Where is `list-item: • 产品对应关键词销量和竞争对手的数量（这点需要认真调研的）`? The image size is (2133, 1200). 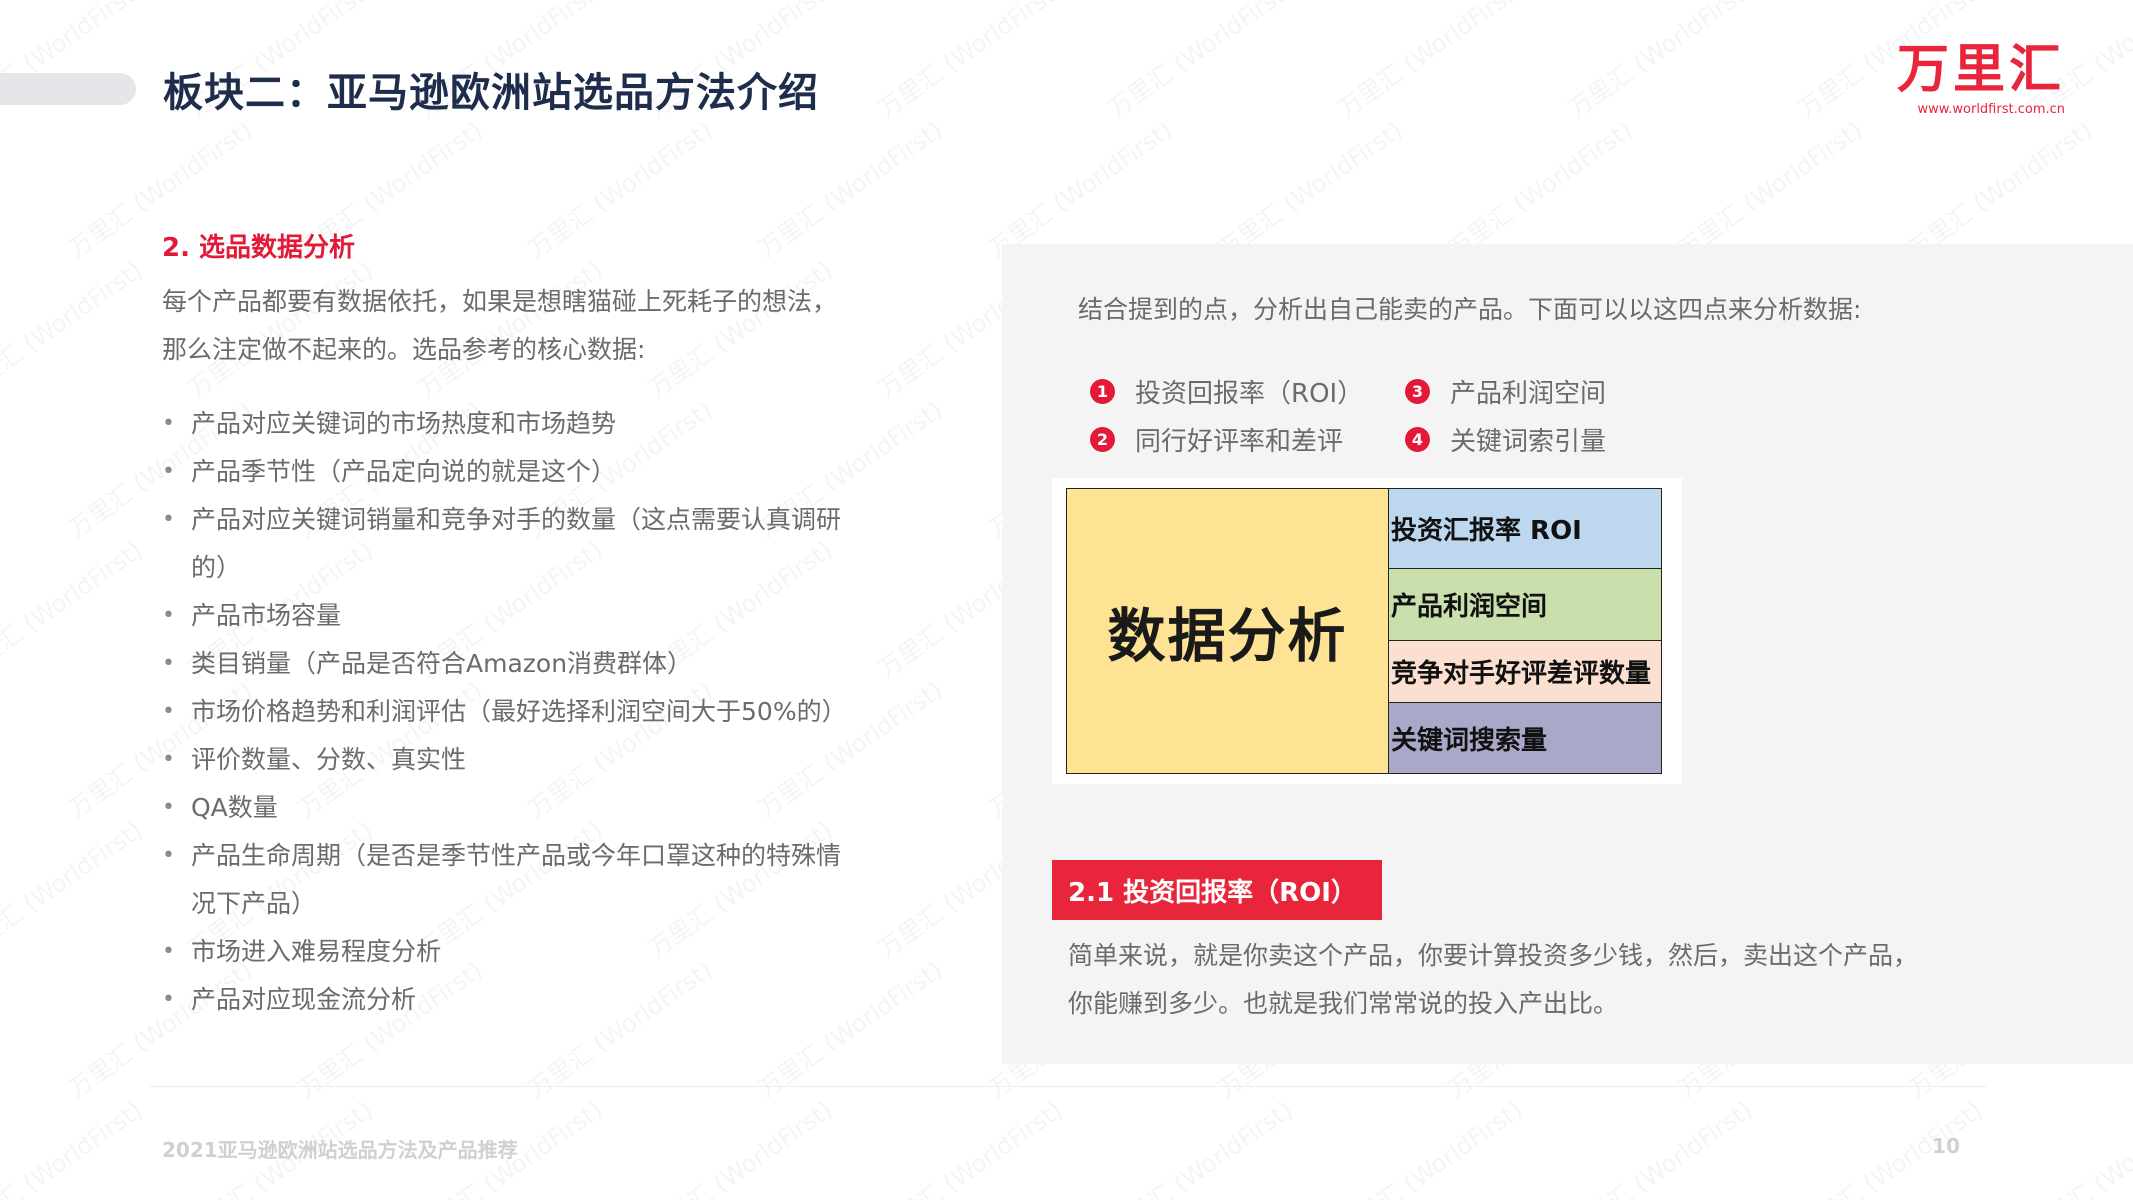
list-item: • 产品对应关键词销量和竞争对手的数量（这点需要认真调研的） is located at coordinates (507, 544).